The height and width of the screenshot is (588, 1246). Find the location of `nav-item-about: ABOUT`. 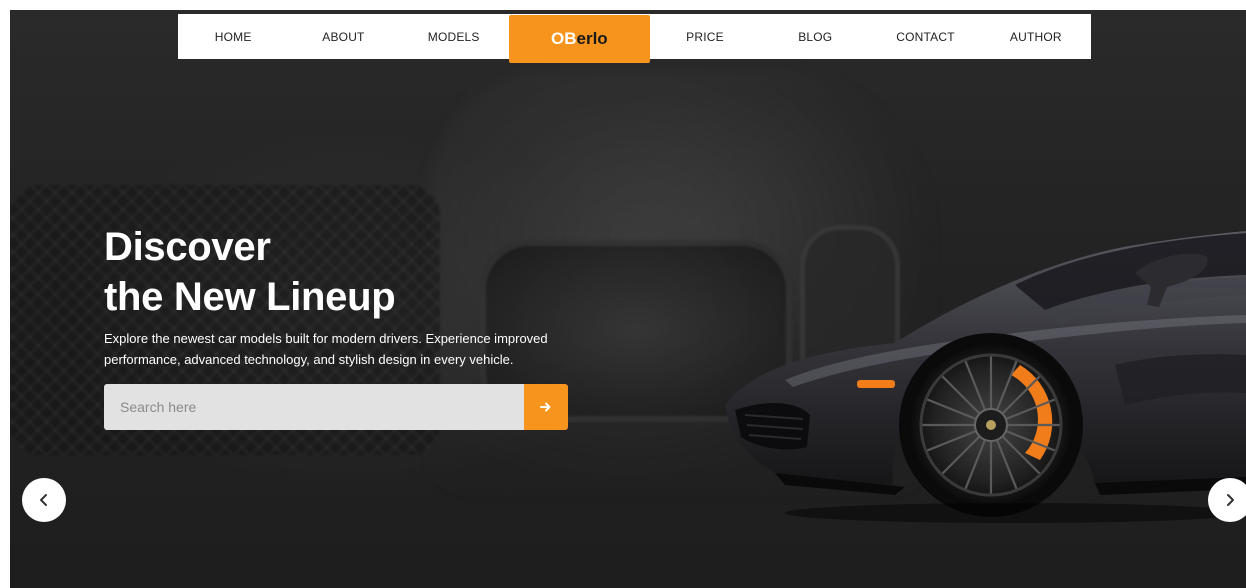

nav-item-about: ABOUT is located at coordinates (343, 37).